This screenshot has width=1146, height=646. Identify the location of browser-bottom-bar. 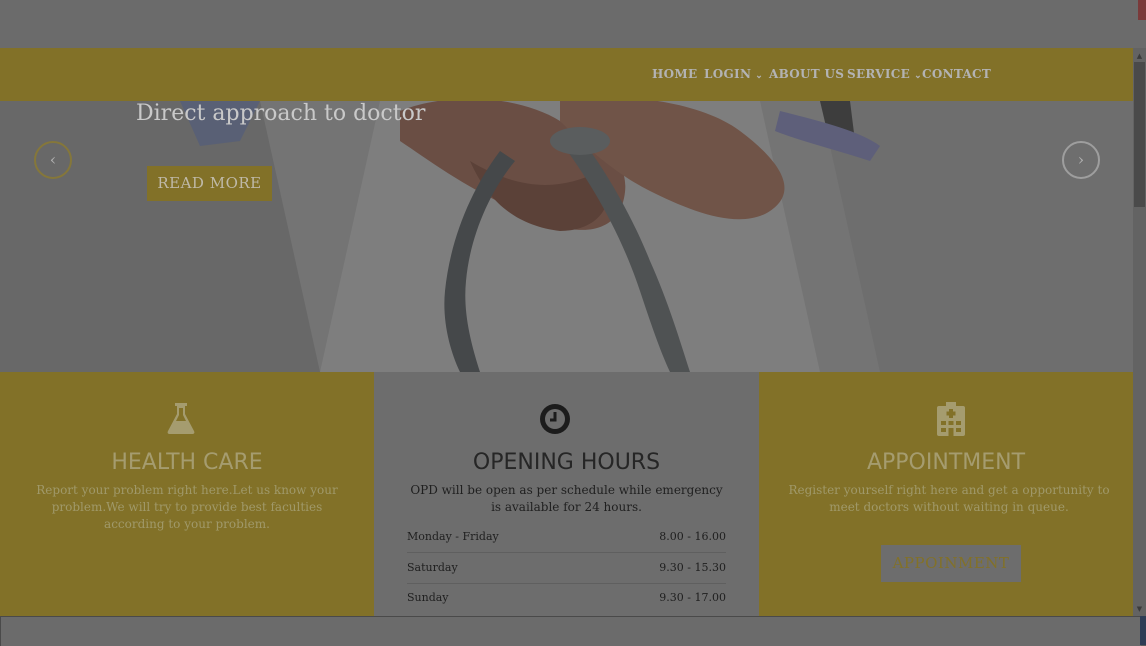
(570, 631).